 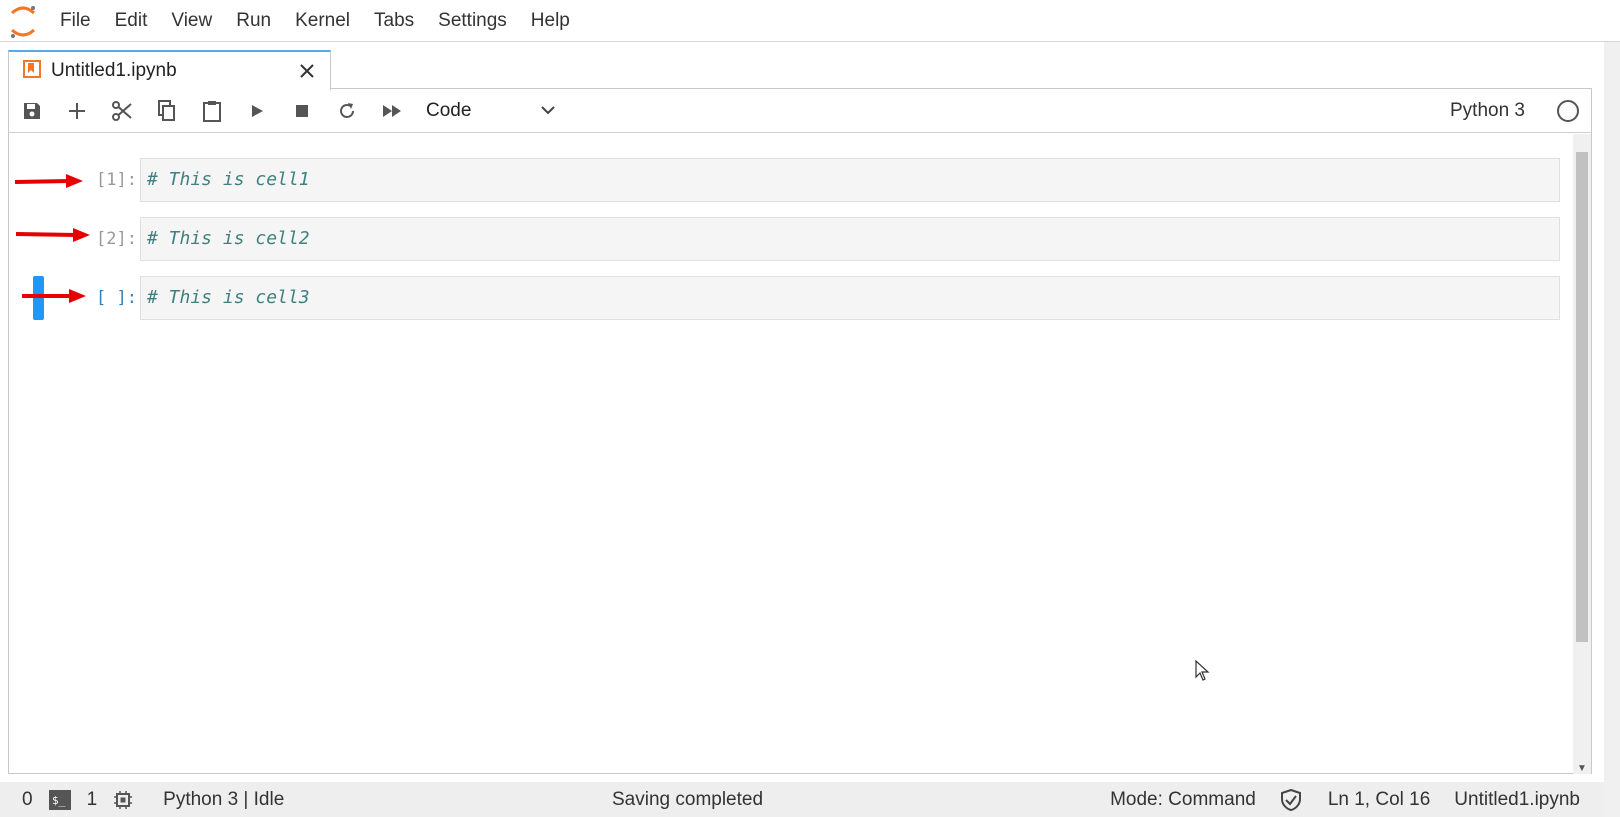 I want to click on terminals-count: 0, so click(x=20, y=800).